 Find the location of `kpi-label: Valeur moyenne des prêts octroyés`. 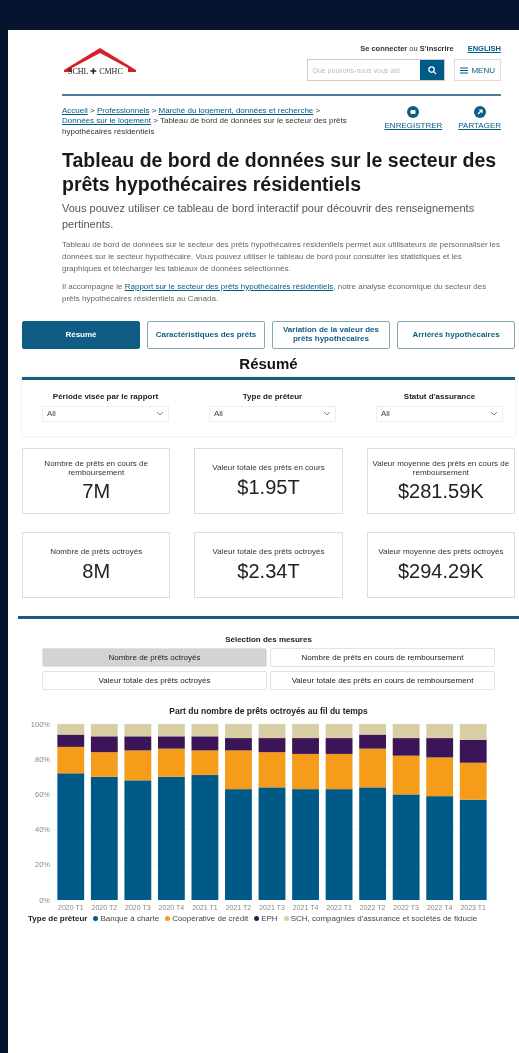

kpi-label: Valeur moyenne des prêts octroyés is located at coordinates (441, 552).